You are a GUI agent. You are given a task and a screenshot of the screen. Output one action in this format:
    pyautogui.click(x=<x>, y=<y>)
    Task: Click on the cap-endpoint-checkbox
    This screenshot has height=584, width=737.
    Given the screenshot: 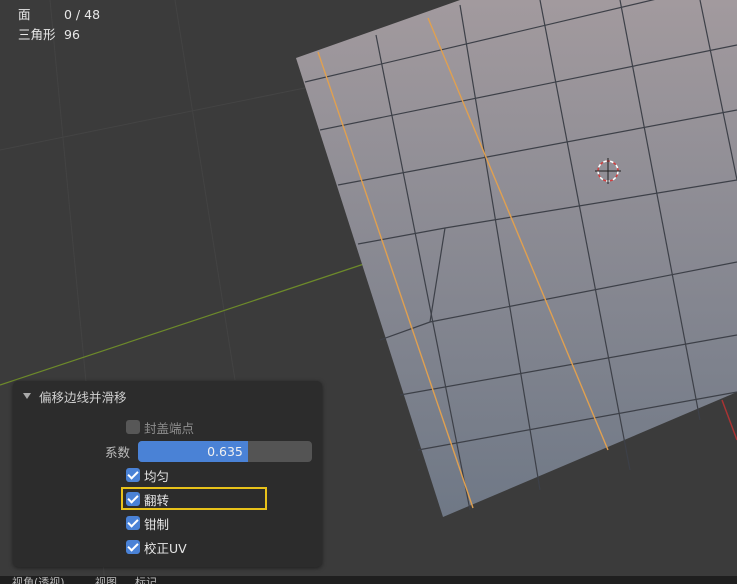 What is the action you would take?
    pyautogui.click(x=133, y=427)
    